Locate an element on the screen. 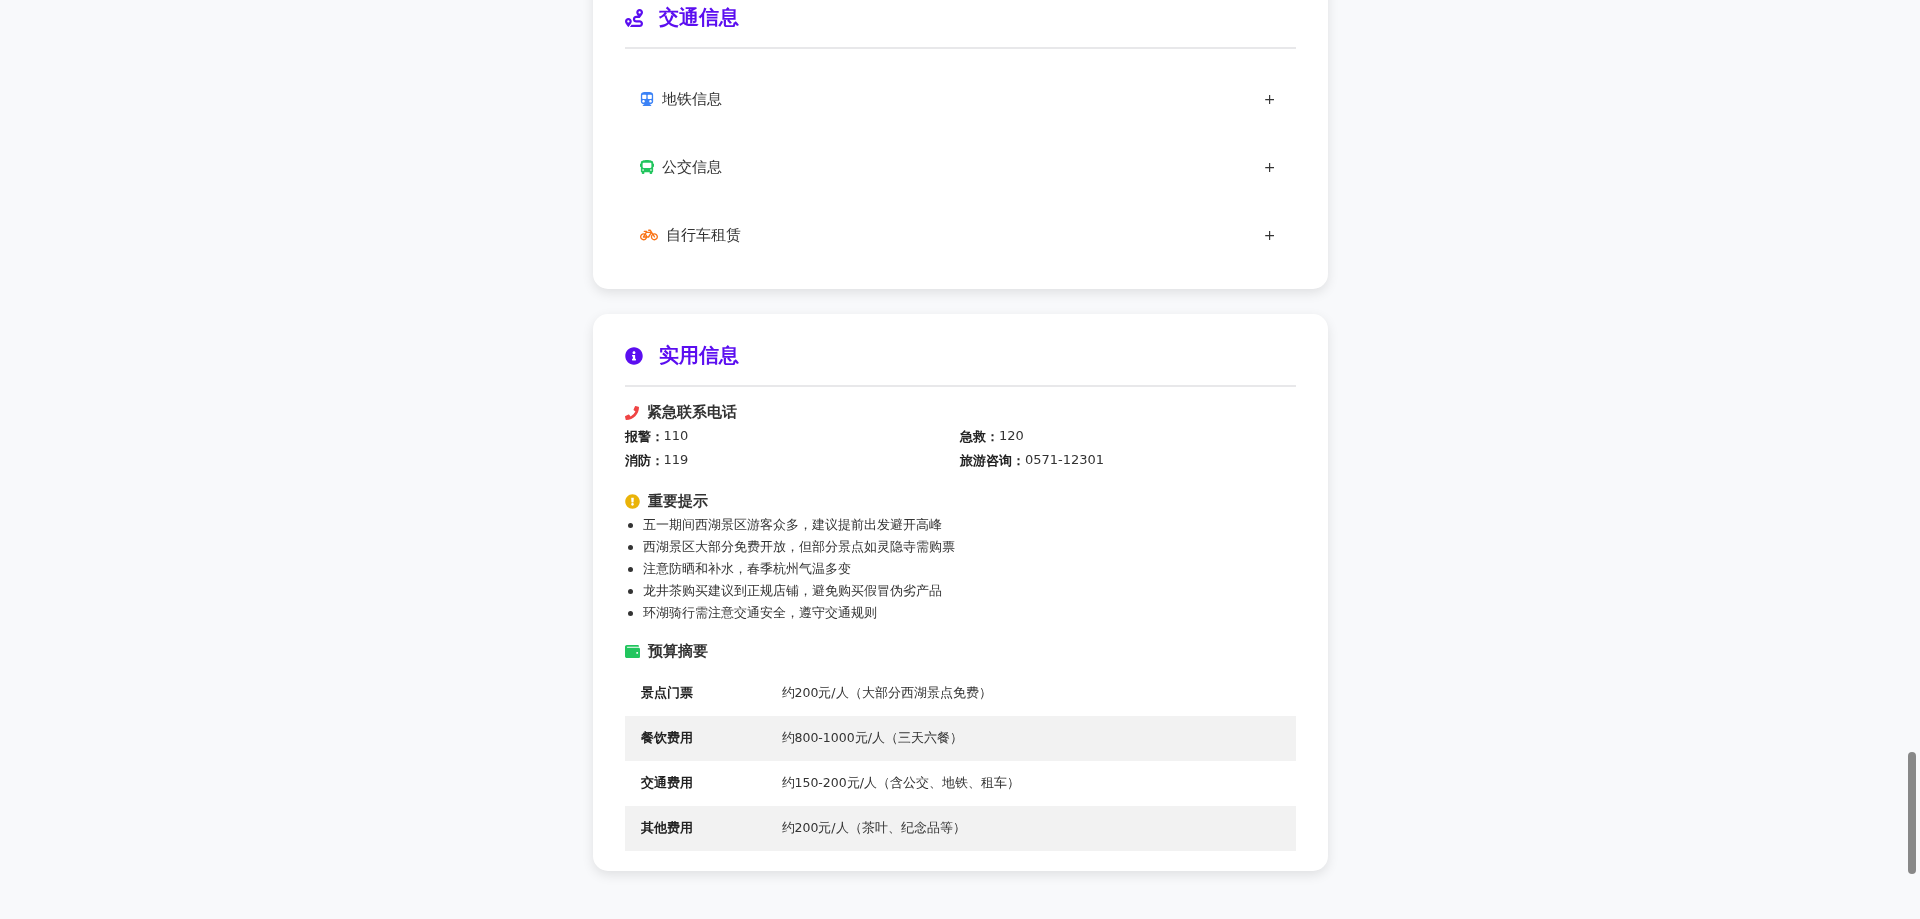 This screenshot has width=1920, height=919. section-title: 交通信息 is located at coordinates (698, 17).